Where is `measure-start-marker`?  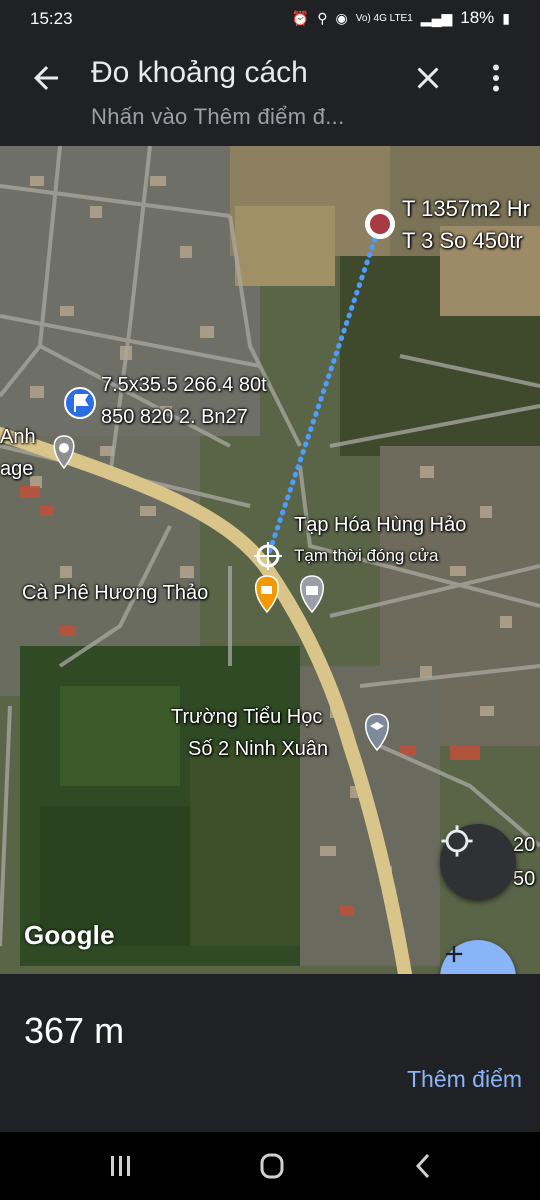 measure-start-marker is located at coordinates (380, 224).